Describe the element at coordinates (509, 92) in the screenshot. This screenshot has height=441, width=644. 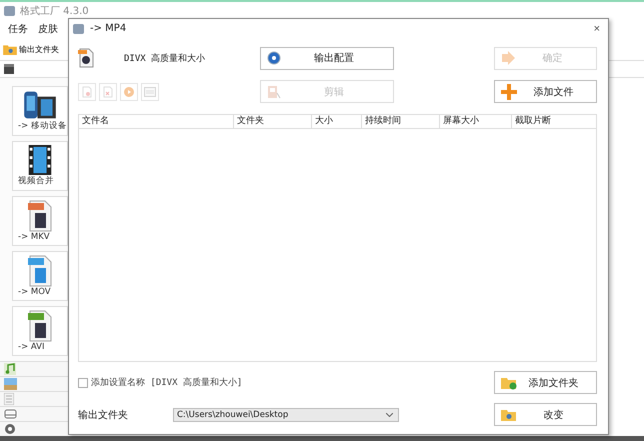
I see `plus-icon` at that location.